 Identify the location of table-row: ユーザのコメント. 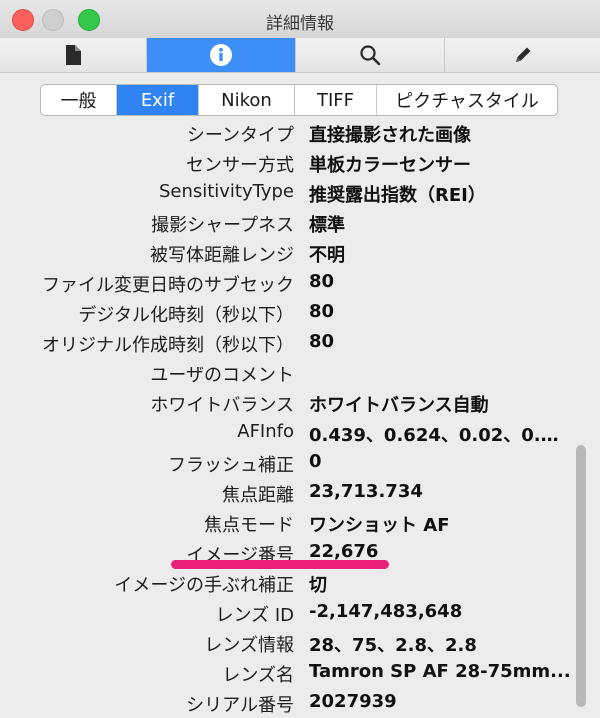
(300, 374).